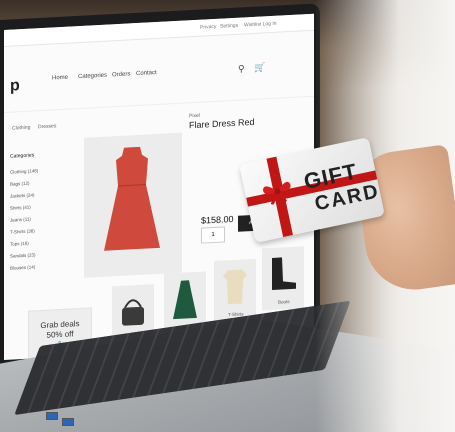 This screenshot has height=432, width=455. What do you see at coordinates (92, 77) in the screenshot?
I see `nav-categories: Categories` at bounding box center [92, 77].